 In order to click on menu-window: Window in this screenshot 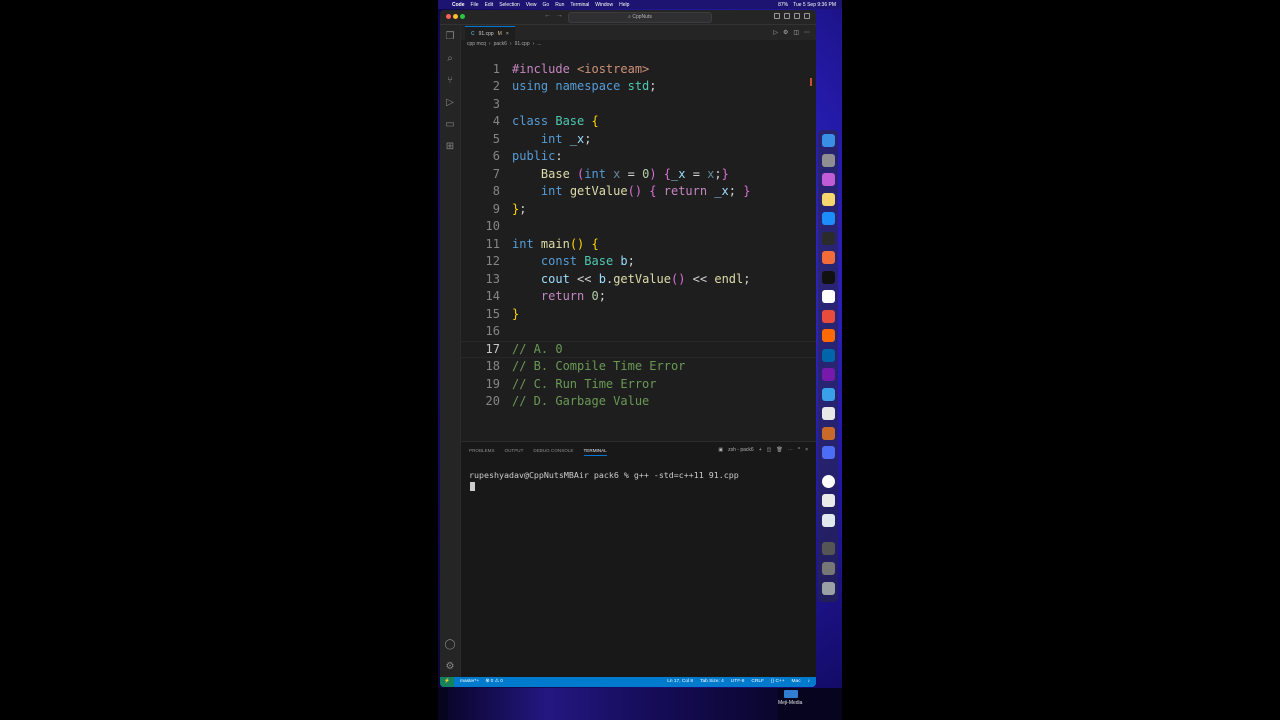, I will do `click(604, 5)`.